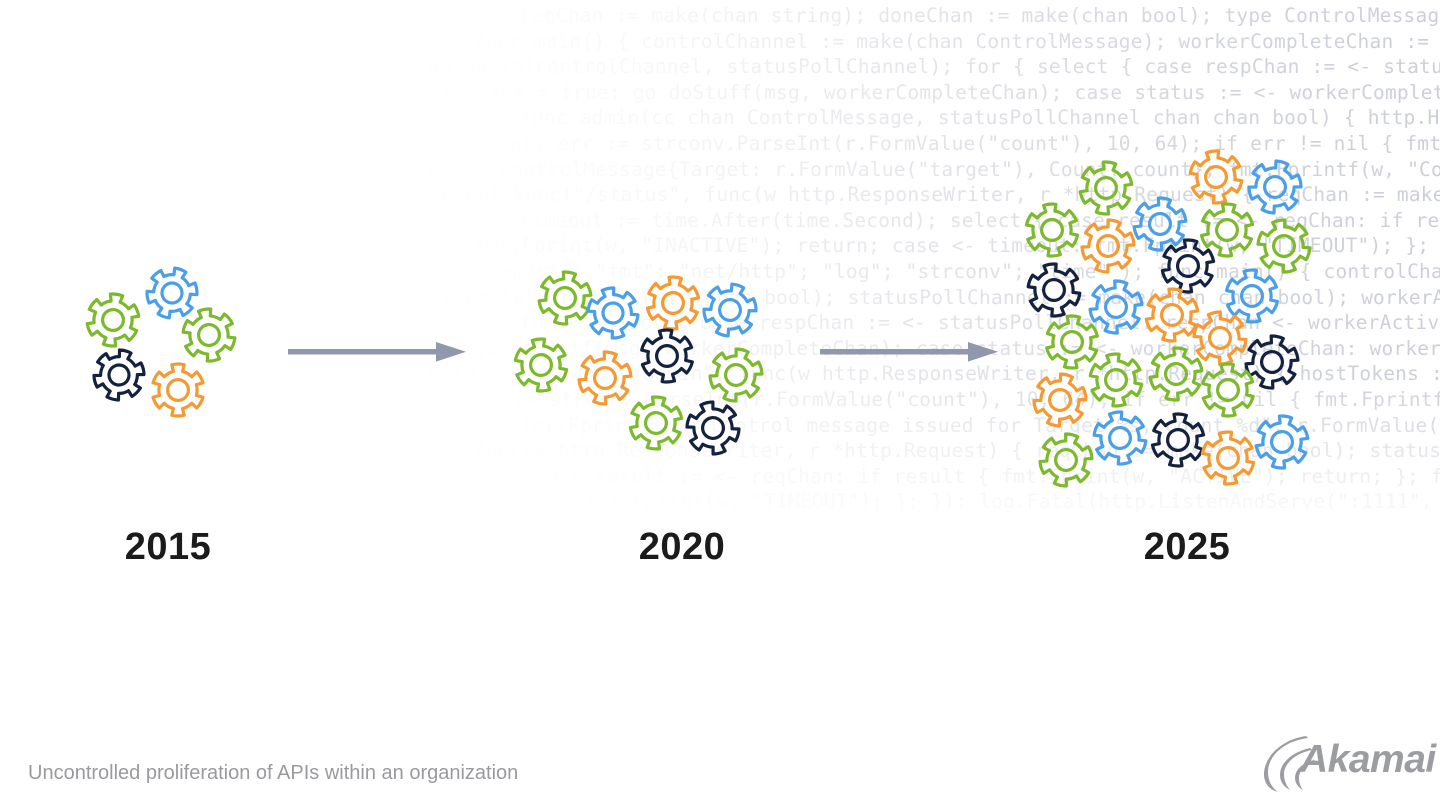 The image size is (1440, 810). What do you see at coordinates (1368, 759) in the screenshot?
I see `akamai-wordmark: Akamai` at bounding box center [1368, 759].